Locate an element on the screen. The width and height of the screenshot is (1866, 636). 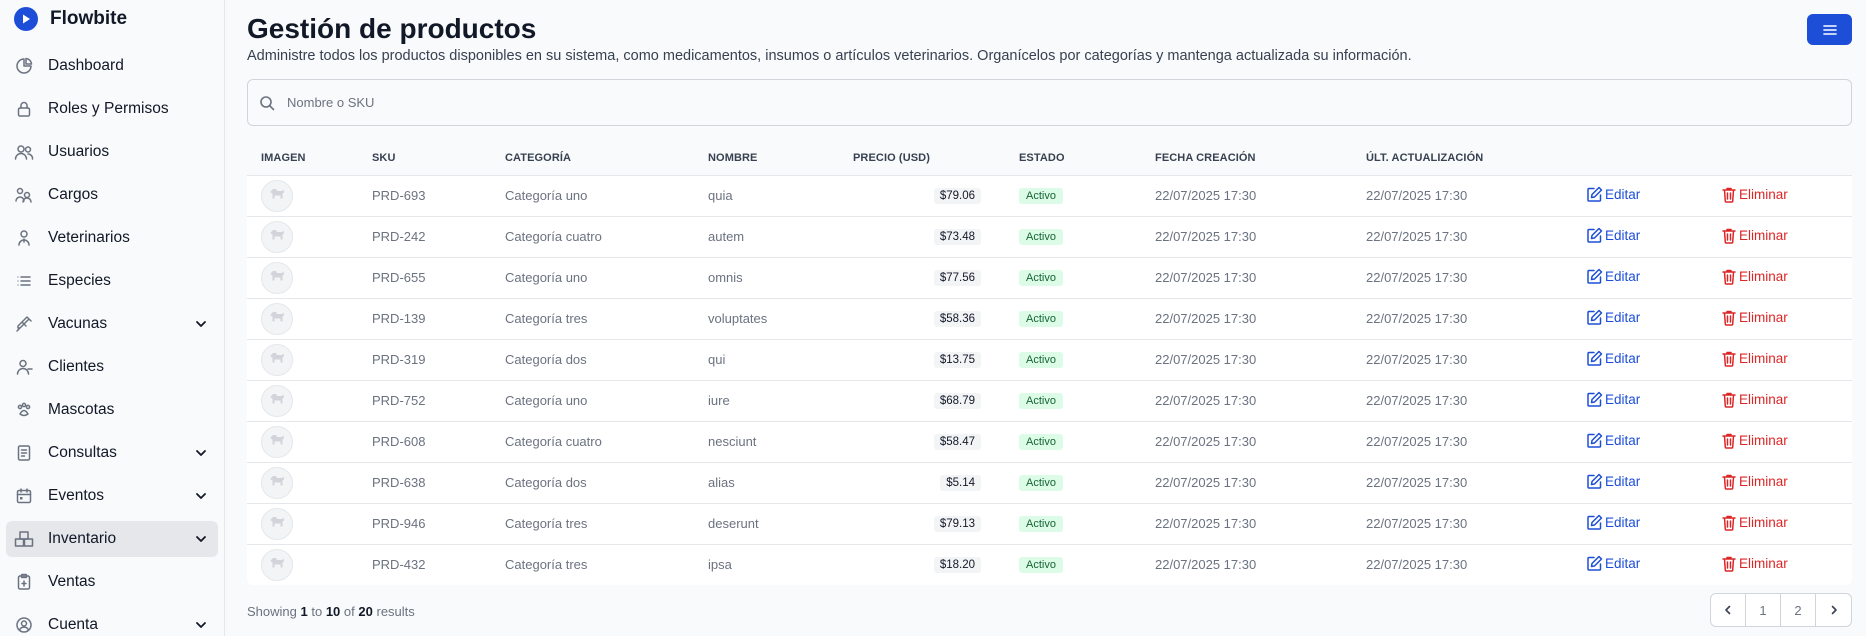
brand-name: Flowbite is located at coordinates (89, 18).